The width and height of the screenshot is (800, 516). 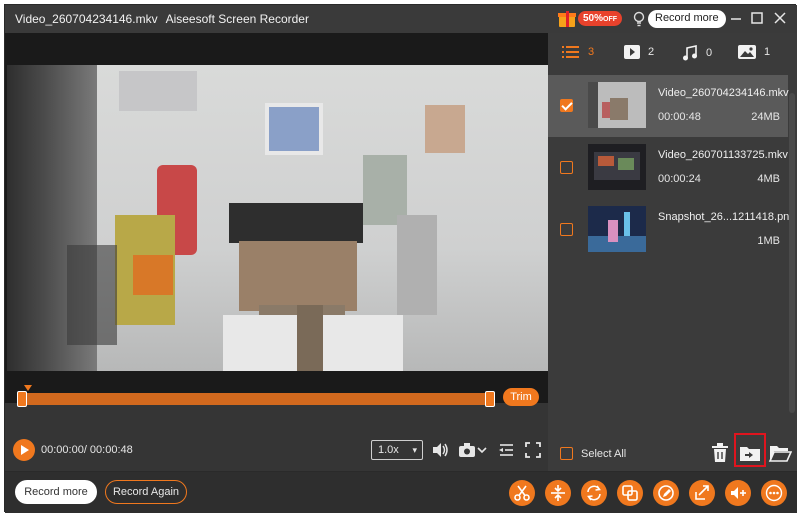 What do you see at coordinates (414, 450) in the screenshot?
I see `chevron-down-icon: ▾` at bounding box center [414, 450].